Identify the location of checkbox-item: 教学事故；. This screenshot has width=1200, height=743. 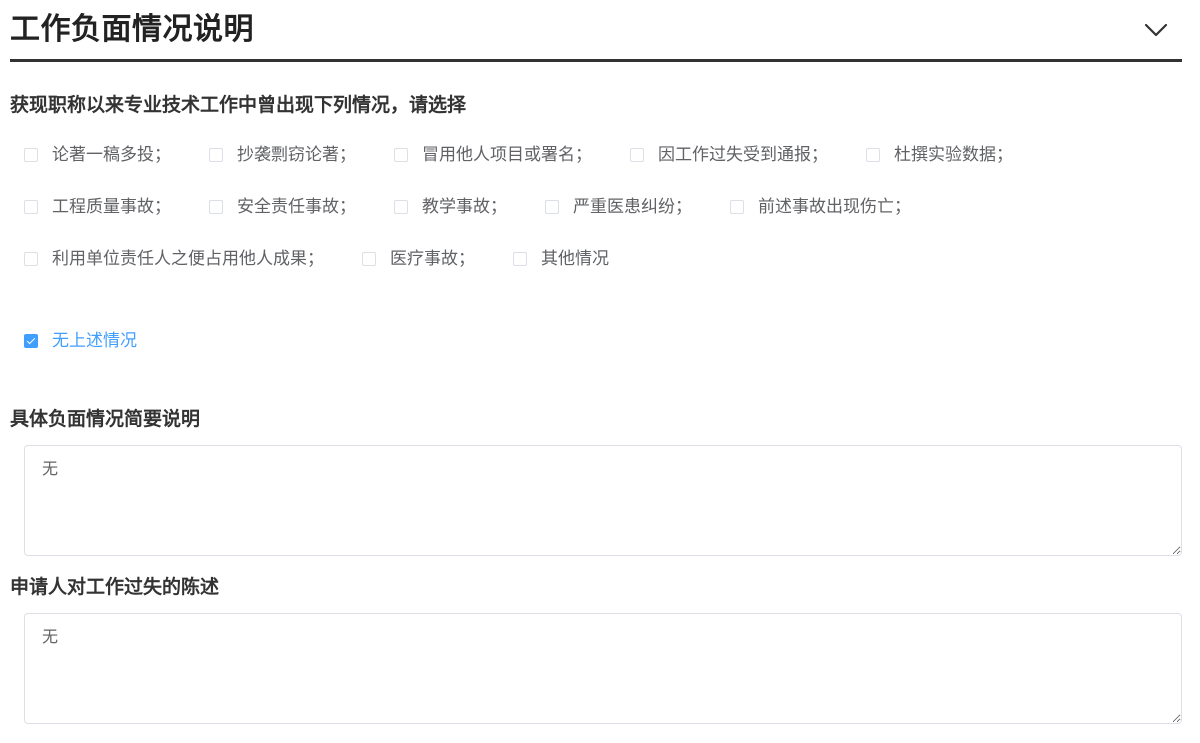
(450, 207).